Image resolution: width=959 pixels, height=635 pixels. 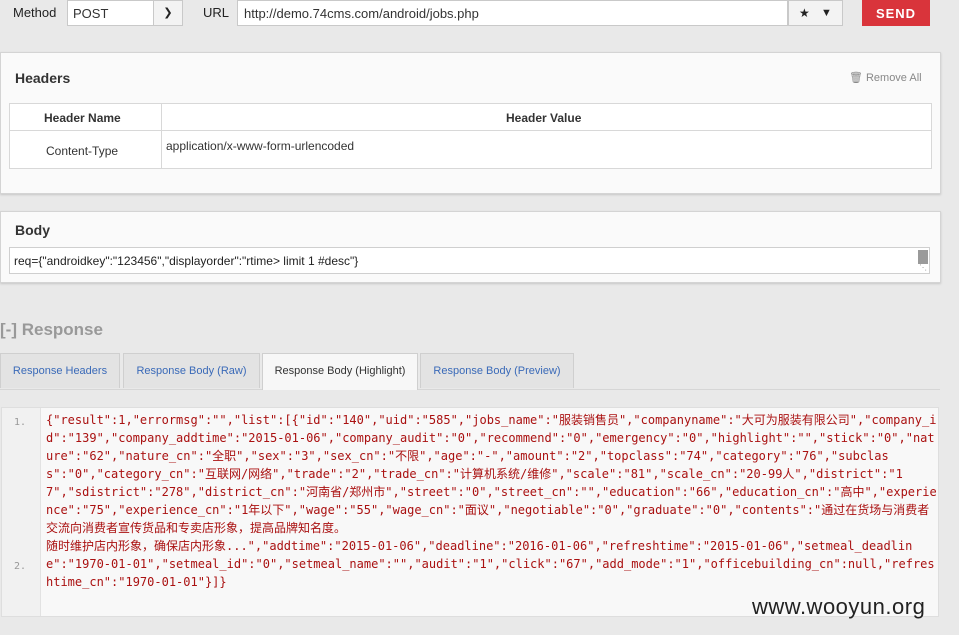 I want to click on line-gutter: 1. 2., so click(x=21, y=512).